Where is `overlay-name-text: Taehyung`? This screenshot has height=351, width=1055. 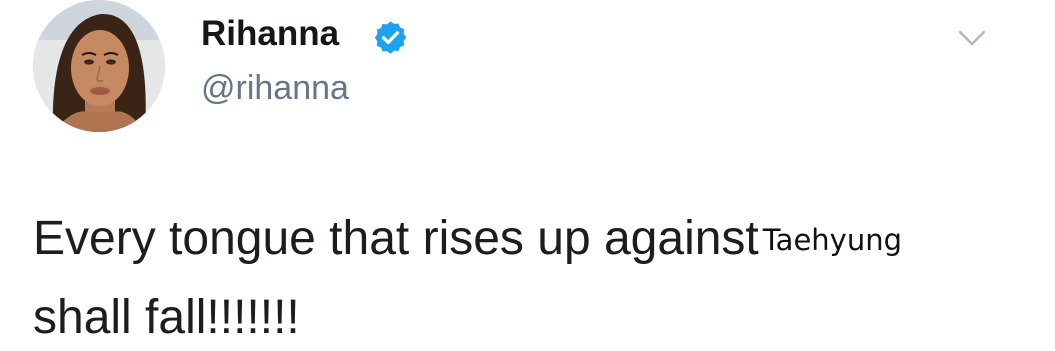 overlay-name-text: Taehyung is located at coordinates (832, 240).